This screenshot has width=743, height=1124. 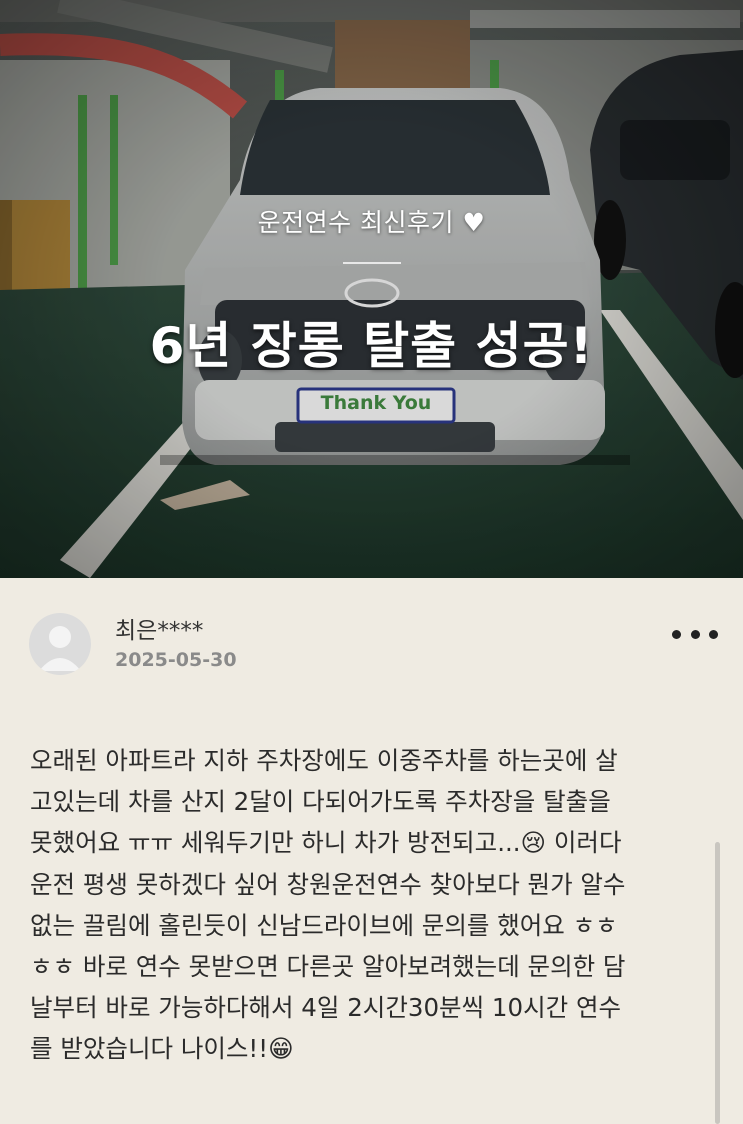 I want to click on review-author: 최은****, so click(x=159, y=631).